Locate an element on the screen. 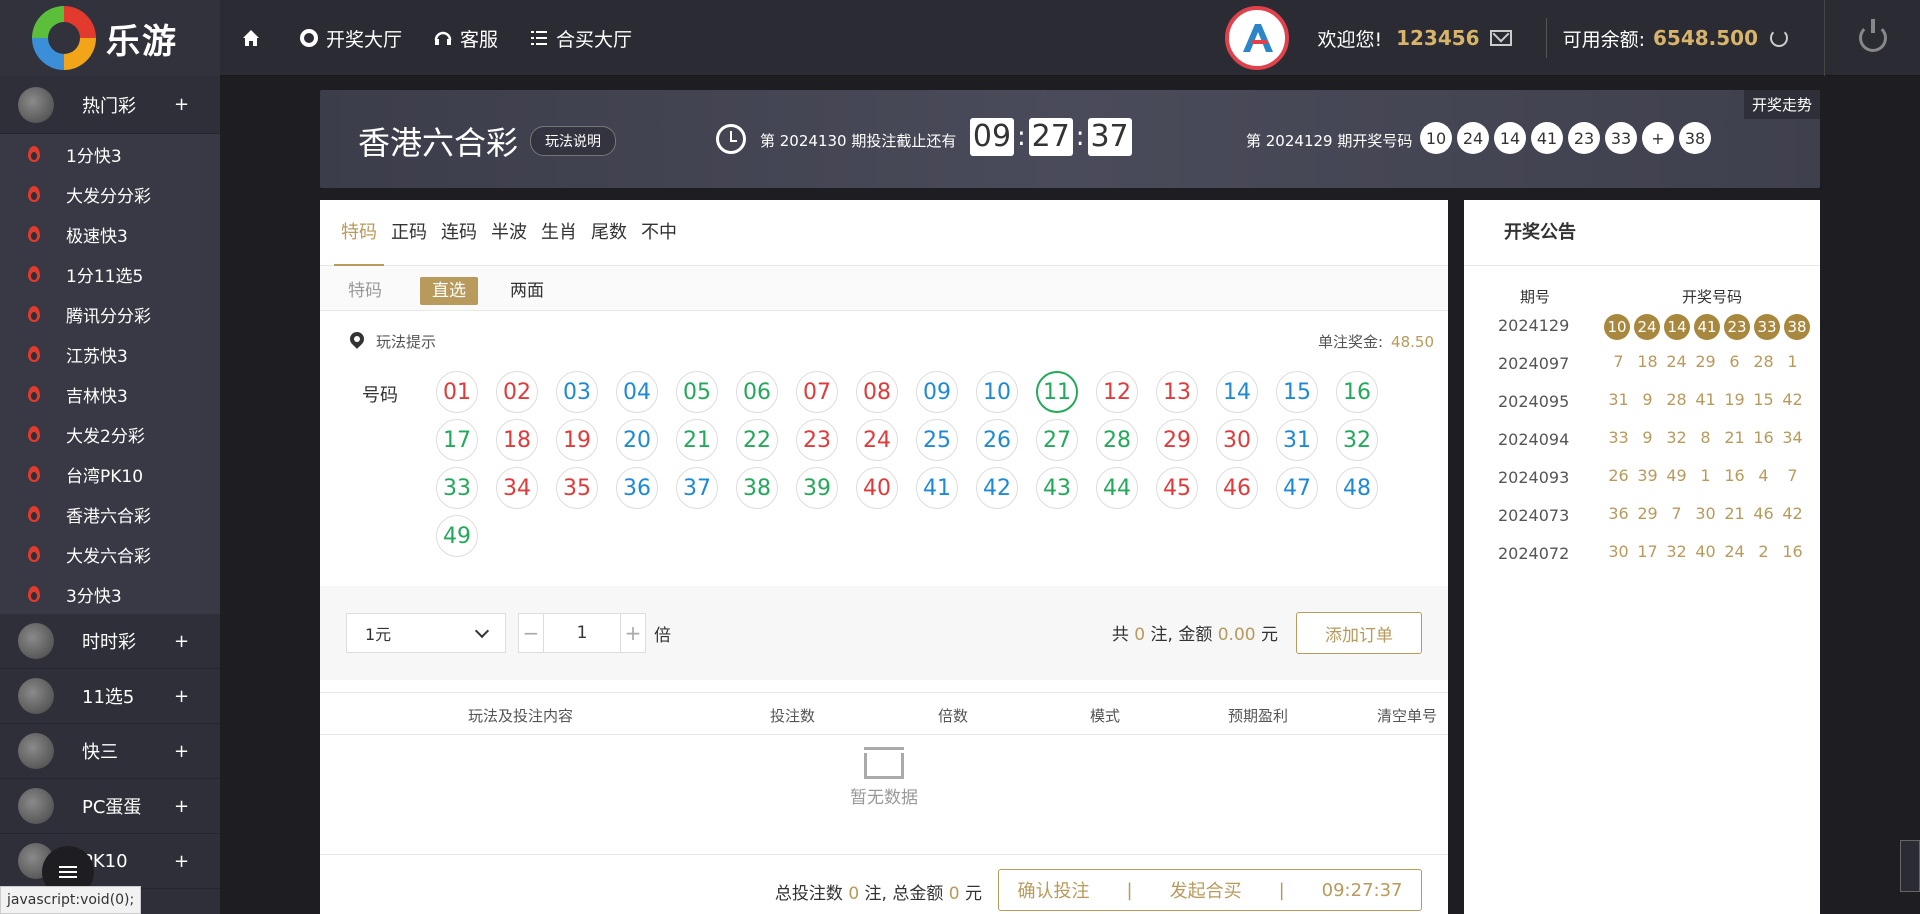  number-ball: 26 is located at coordinates (997, 440).